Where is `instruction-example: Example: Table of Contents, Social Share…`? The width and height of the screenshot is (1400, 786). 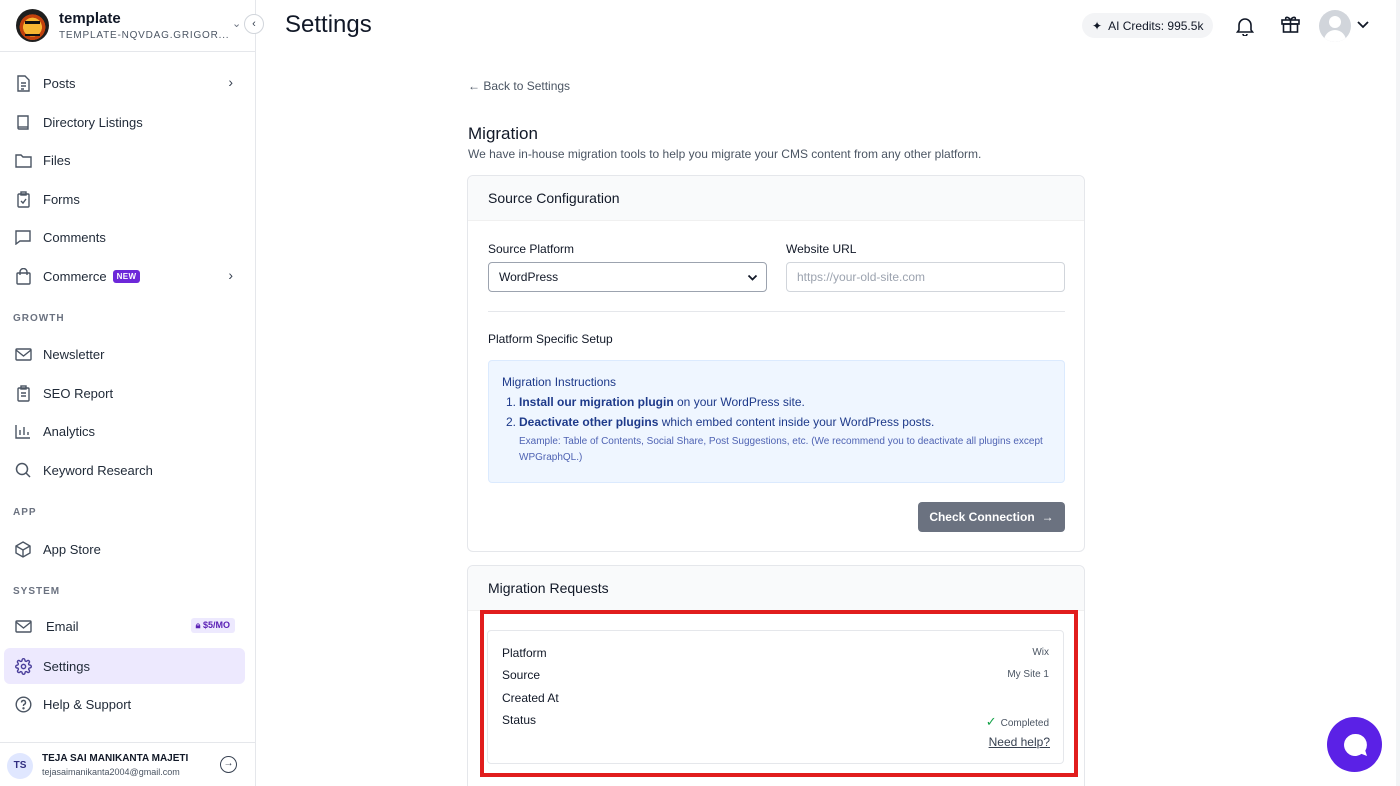 instruction-example: Example: Table of Contents, Social Share… is located at coordinates (781, 449).